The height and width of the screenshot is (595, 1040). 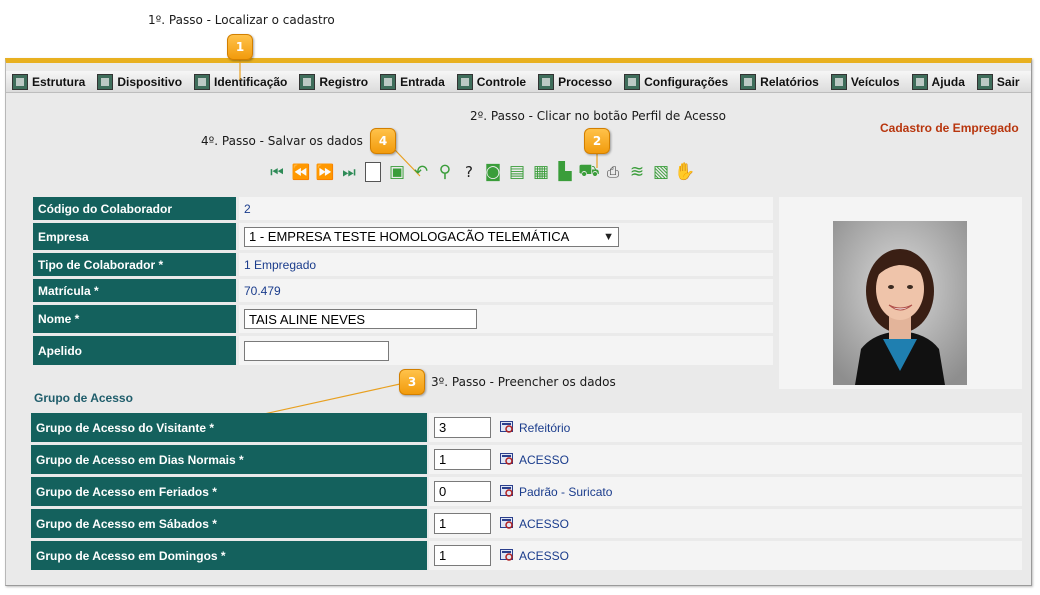 What do you see at coordinates (541, 172) in the screenshot?
I see `document-icon: ▦` at bounding box center [541, 172].